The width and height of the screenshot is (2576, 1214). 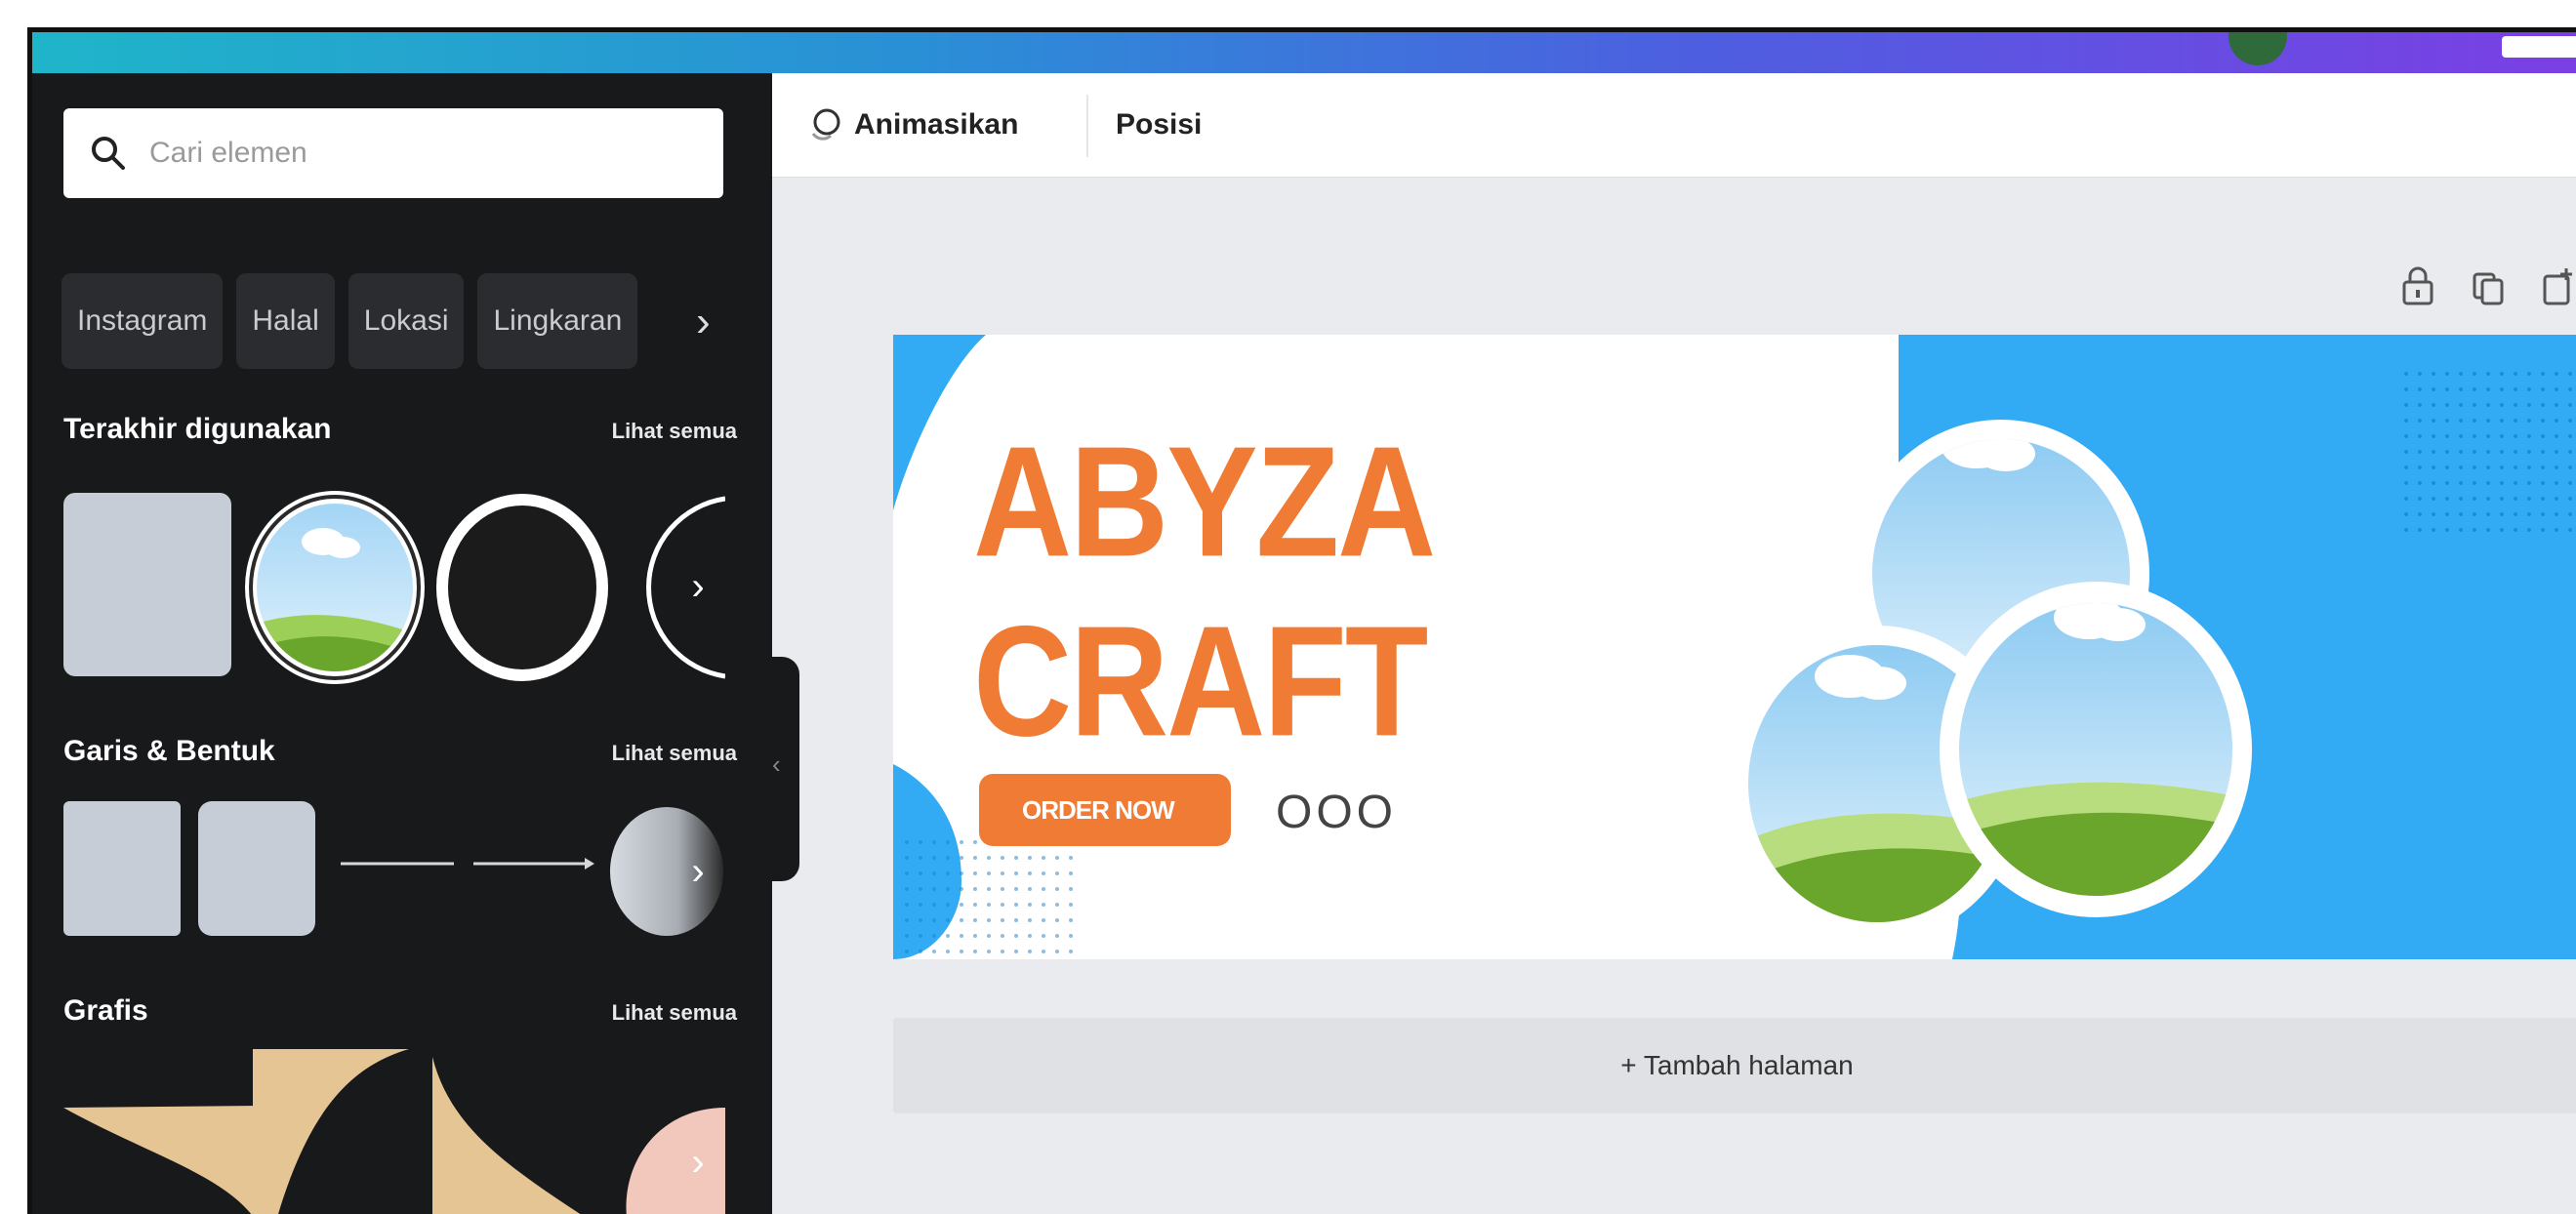 What do you see at coordinates (1304, 53) in the screenshot?
I see `top-bar` at bounding box center [1304, 53].